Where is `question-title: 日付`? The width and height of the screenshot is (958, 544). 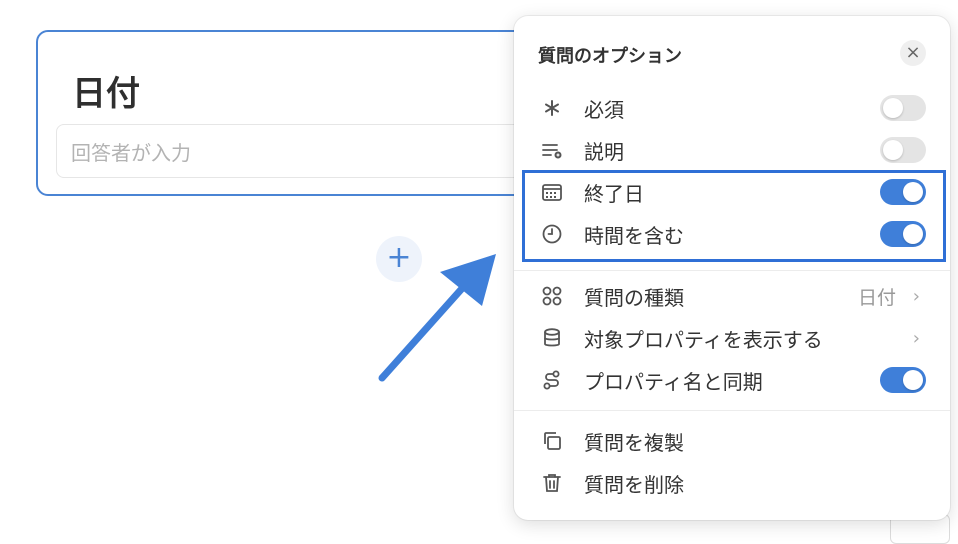 question-title: 日付 is located at coordinates (106, 90).